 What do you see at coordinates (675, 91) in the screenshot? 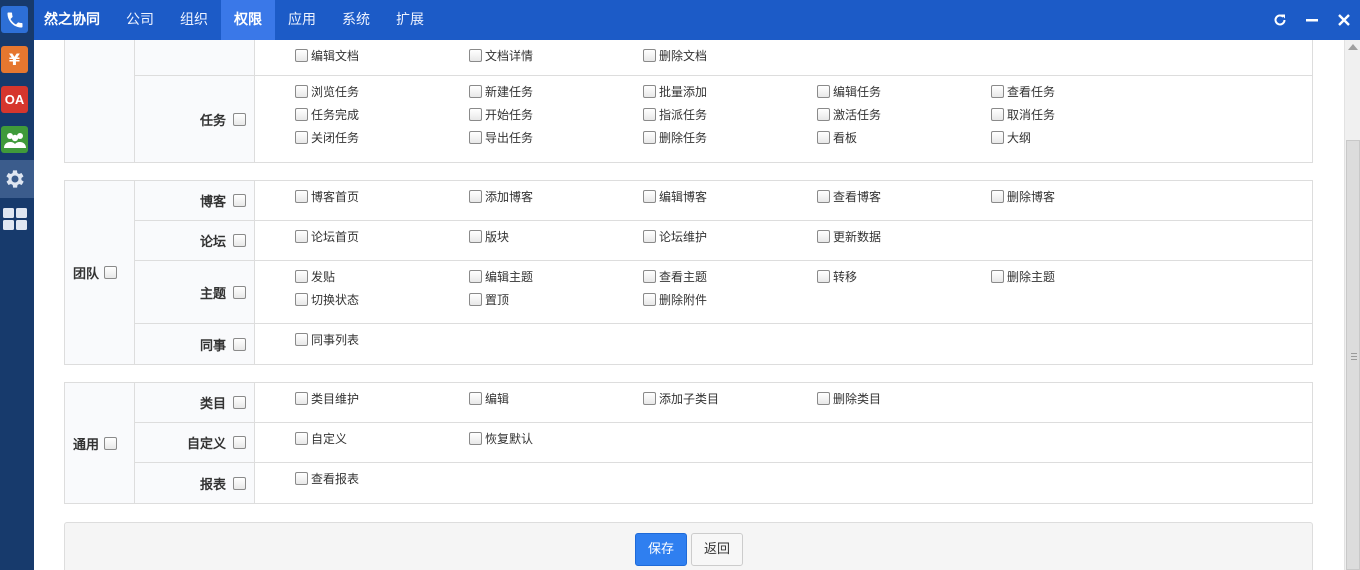
I see `permission-option: 批量添加` at bounding box center [675, 91].